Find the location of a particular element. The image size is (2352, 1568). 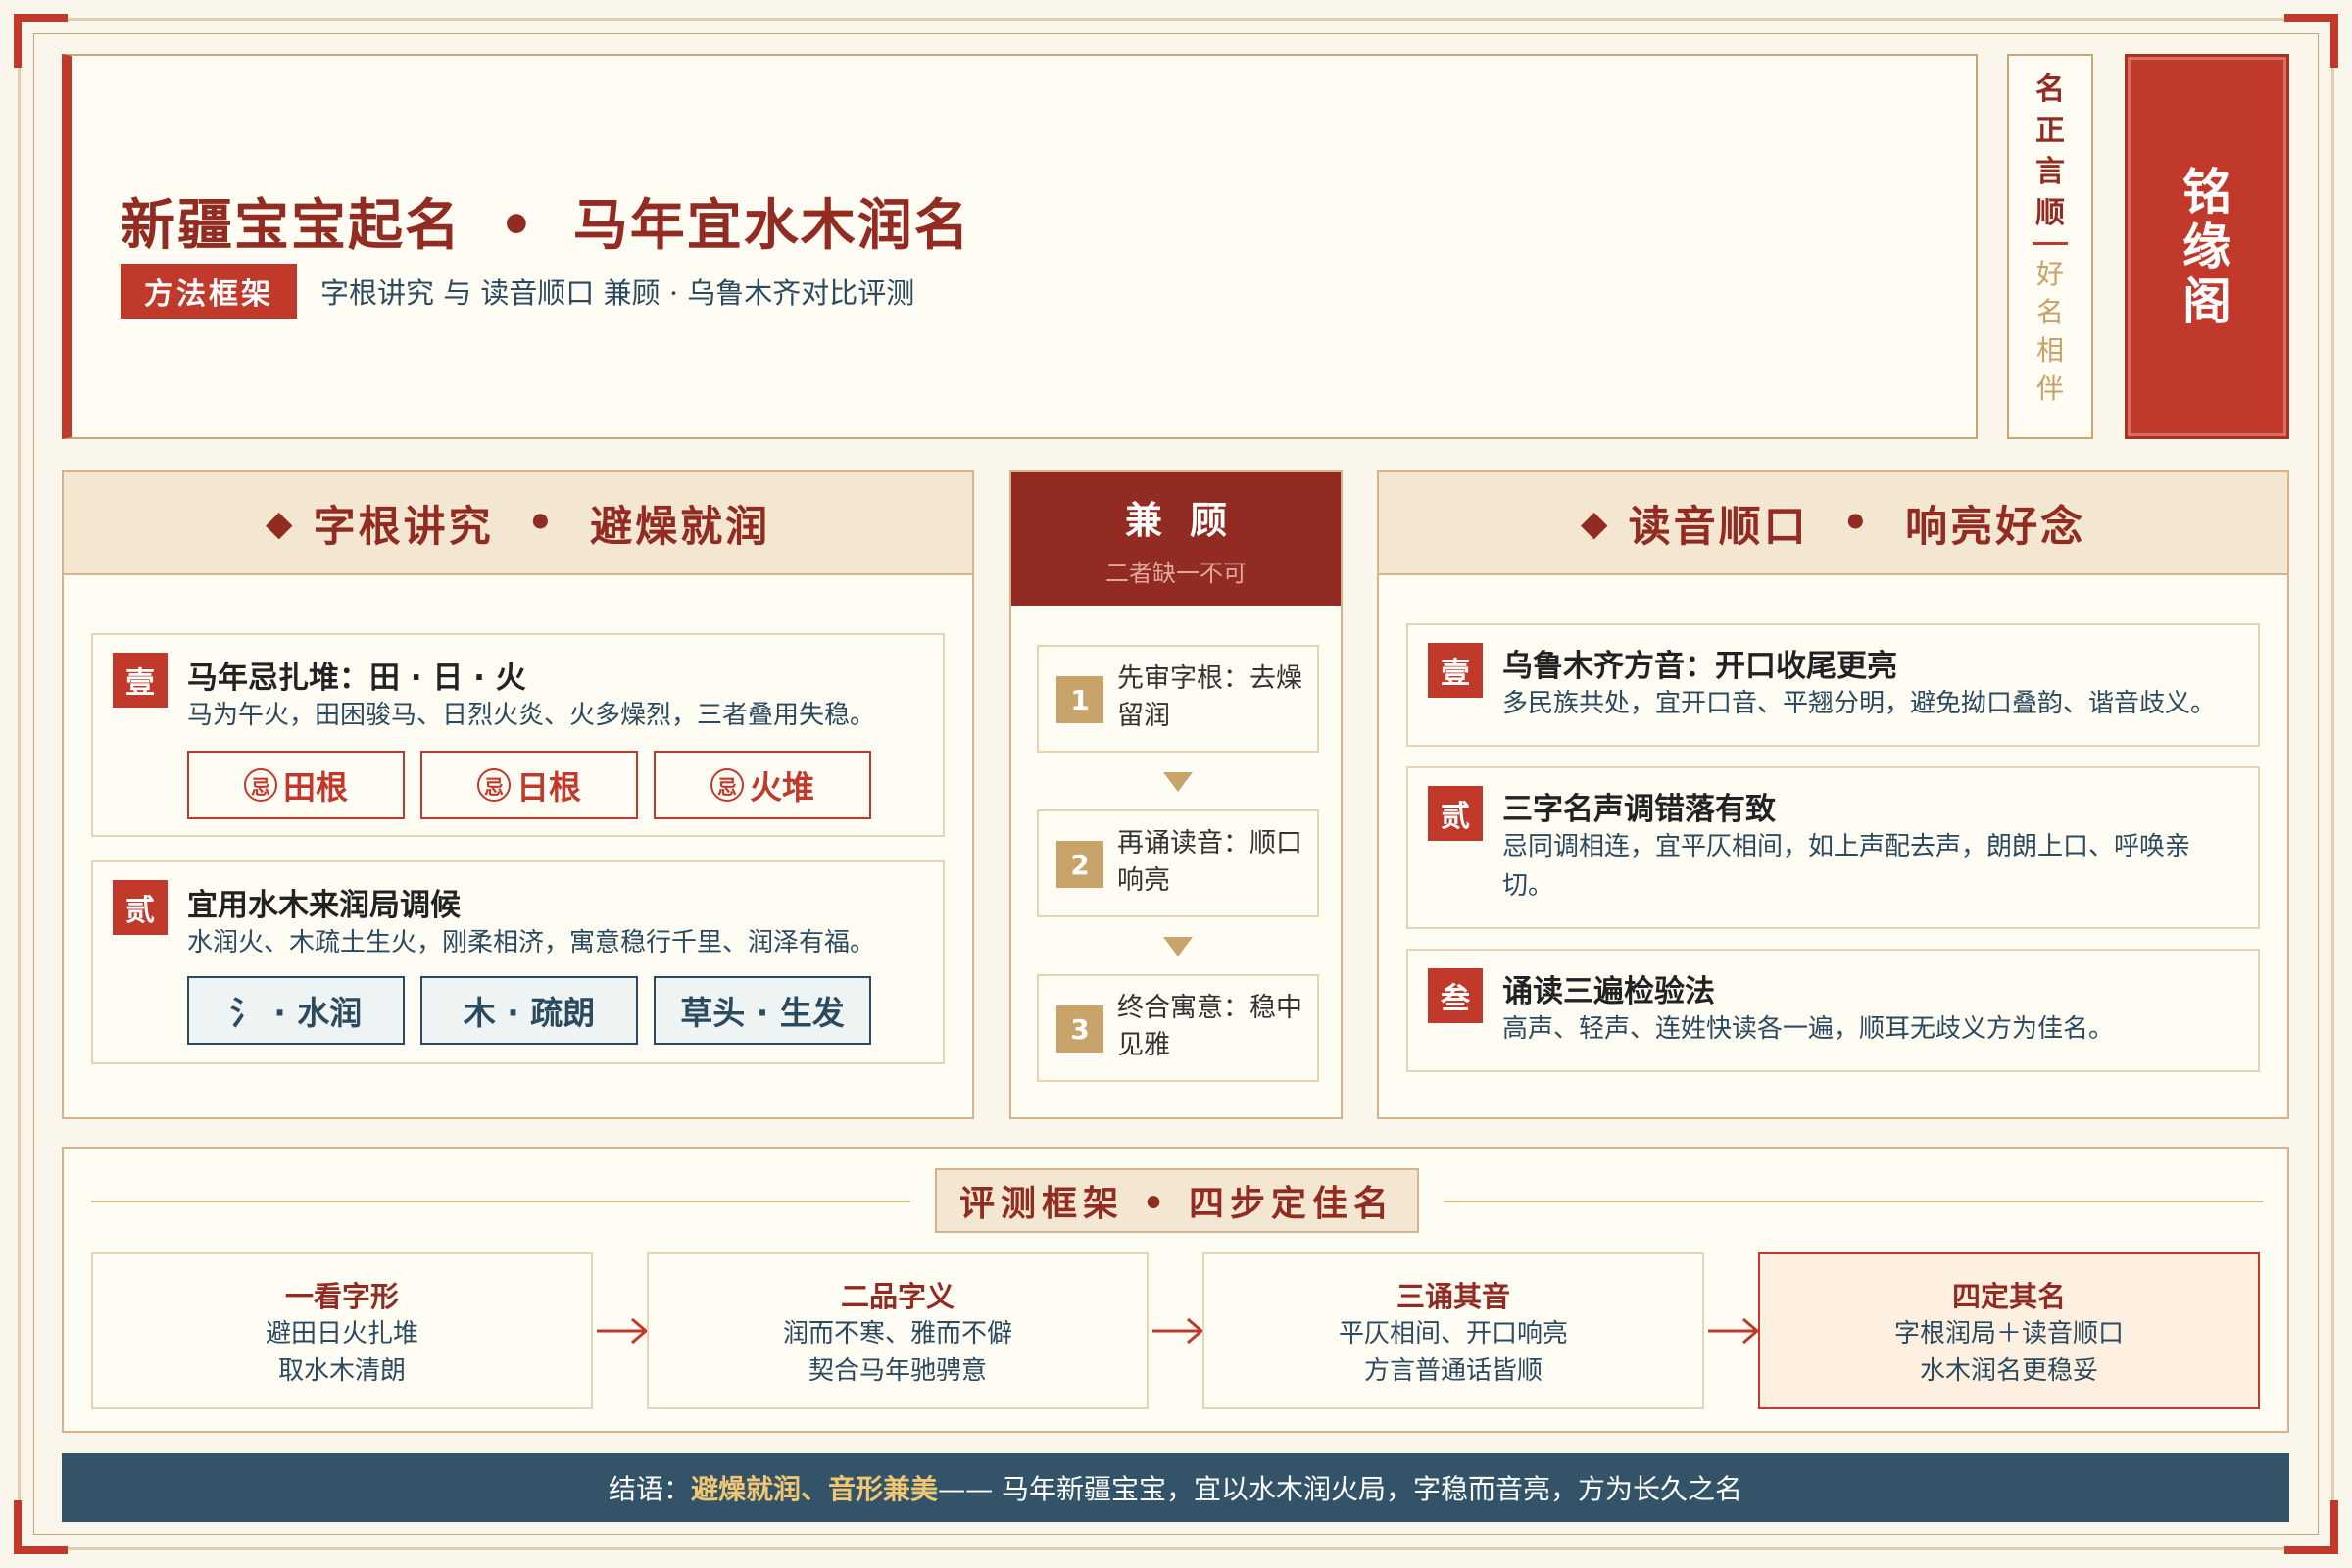

page-title: 新疆宝宝起名 • 马年宜水木润名 is located at coordinates (546, 221).